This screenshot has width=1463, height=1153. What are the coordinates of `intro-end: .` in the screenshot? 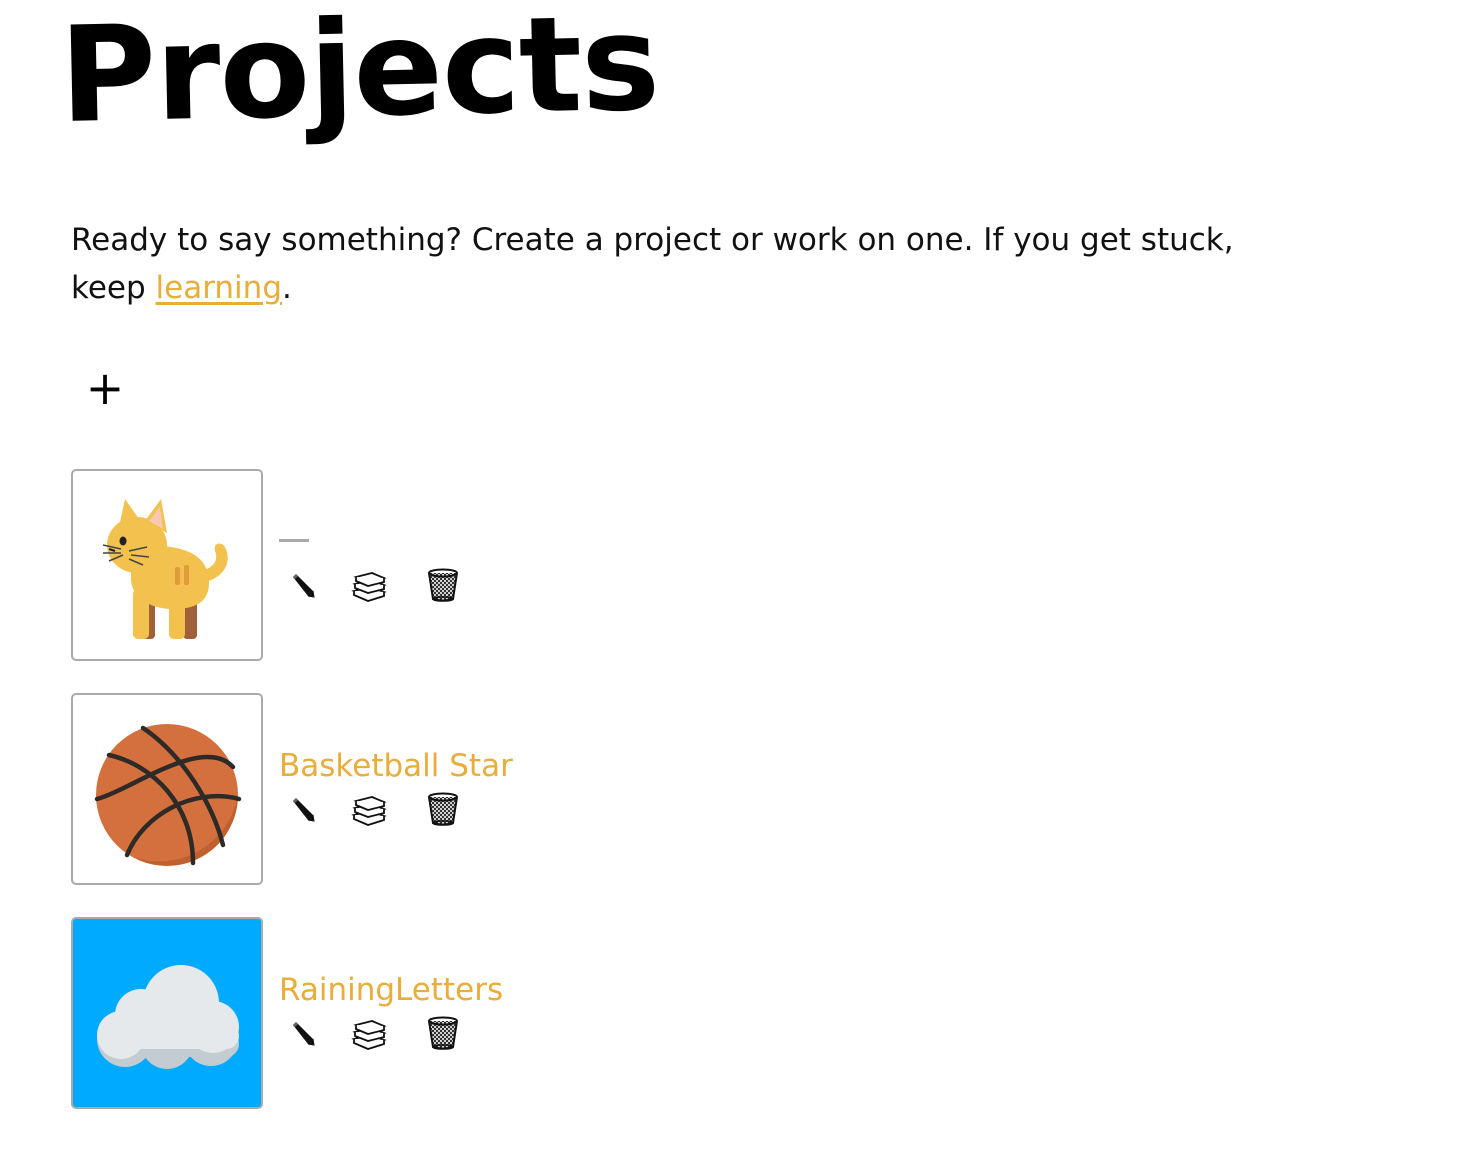 It's located at (287, 288).